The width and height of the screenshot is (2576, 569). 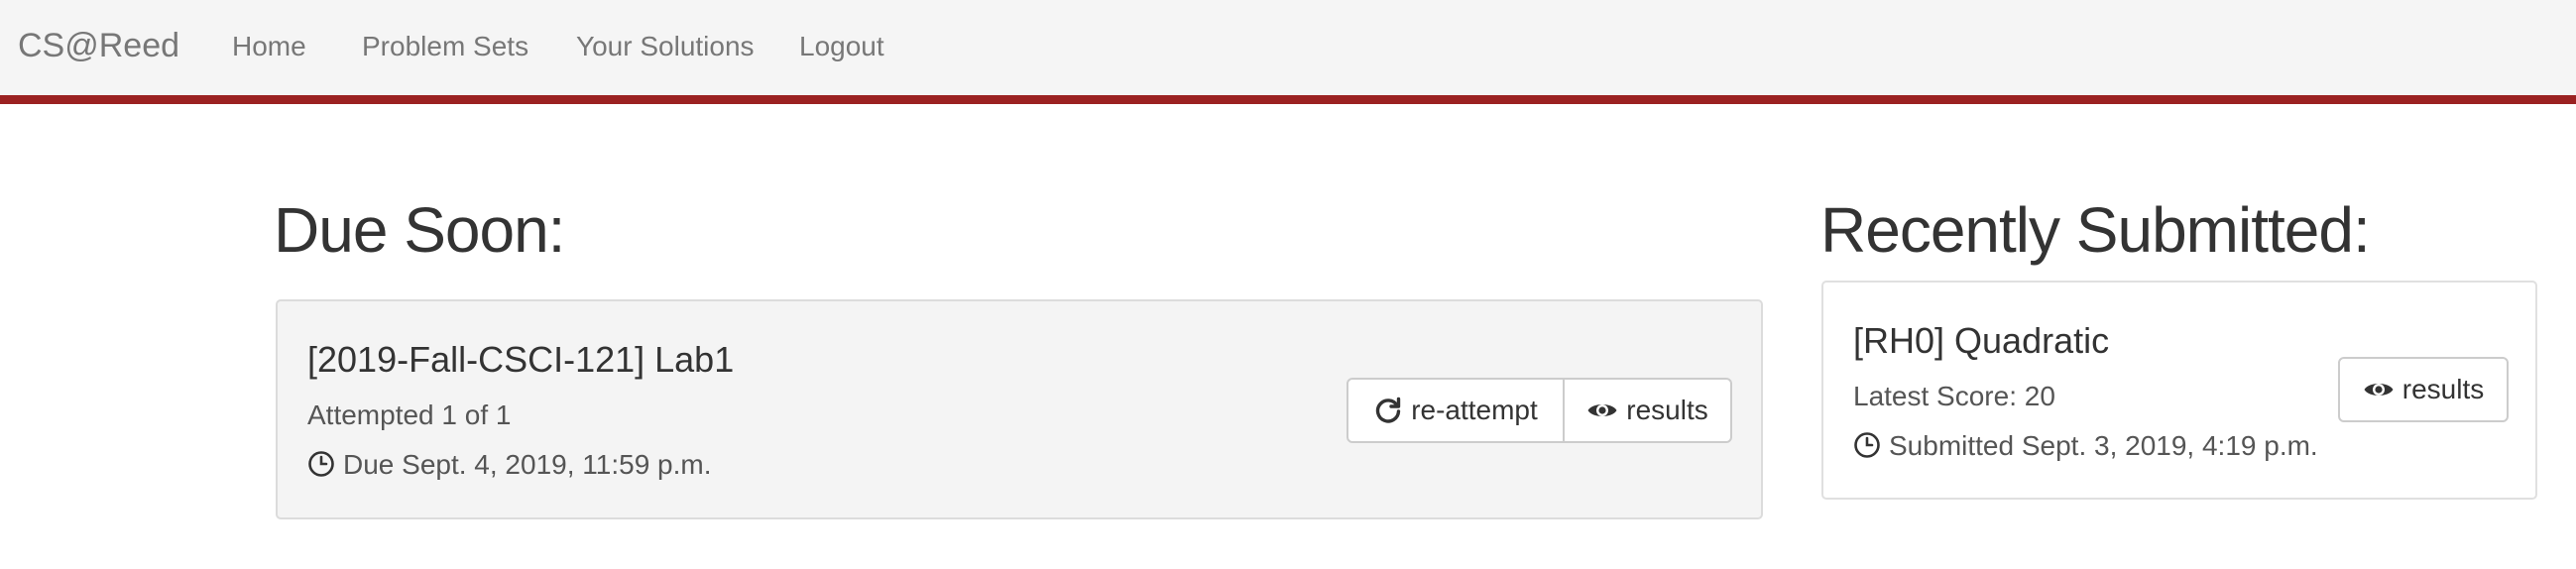 I want to click on attempt-count: Attempted 1 of 1, so click(x=409, y=414).